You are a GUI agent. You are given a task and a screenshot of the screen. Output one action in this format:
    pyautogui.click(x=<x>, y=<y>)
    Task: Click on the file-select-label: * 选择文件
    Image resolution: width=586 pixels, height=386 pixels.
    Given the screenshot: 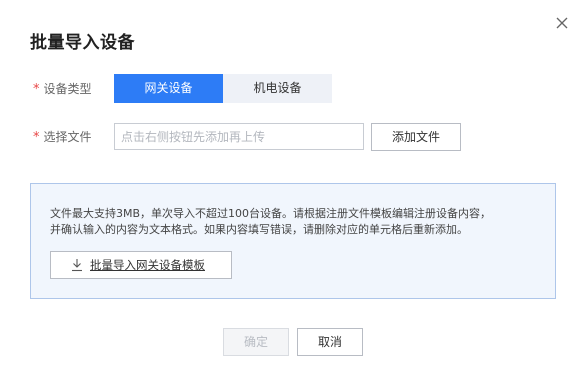 What is the action you would take?
    pyautogui.click(x=62, y=137)
    